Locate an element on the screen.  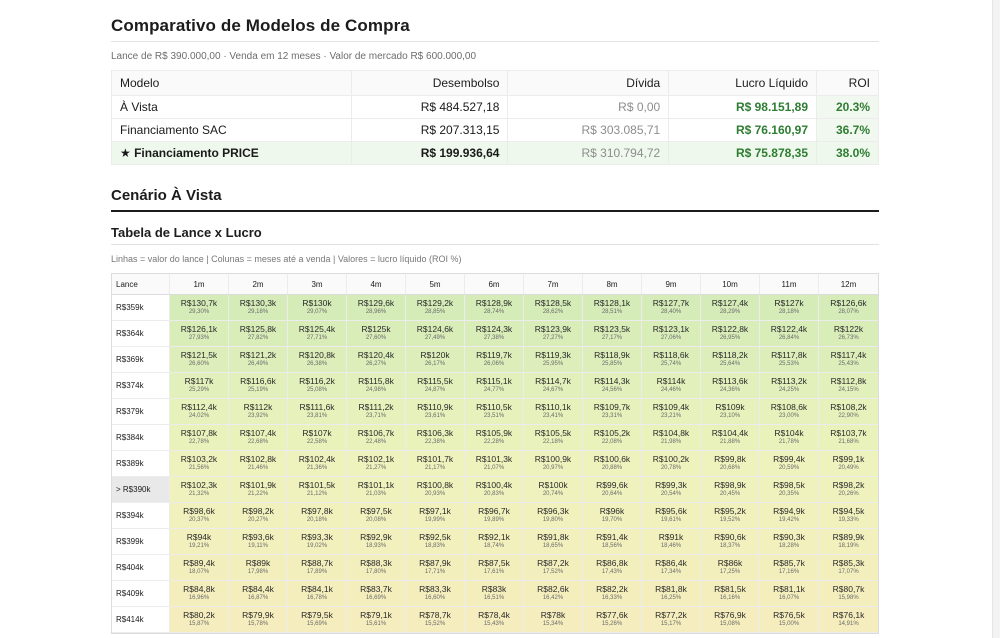
profit-value: R$82,6k is located at coordinates (553, 589).